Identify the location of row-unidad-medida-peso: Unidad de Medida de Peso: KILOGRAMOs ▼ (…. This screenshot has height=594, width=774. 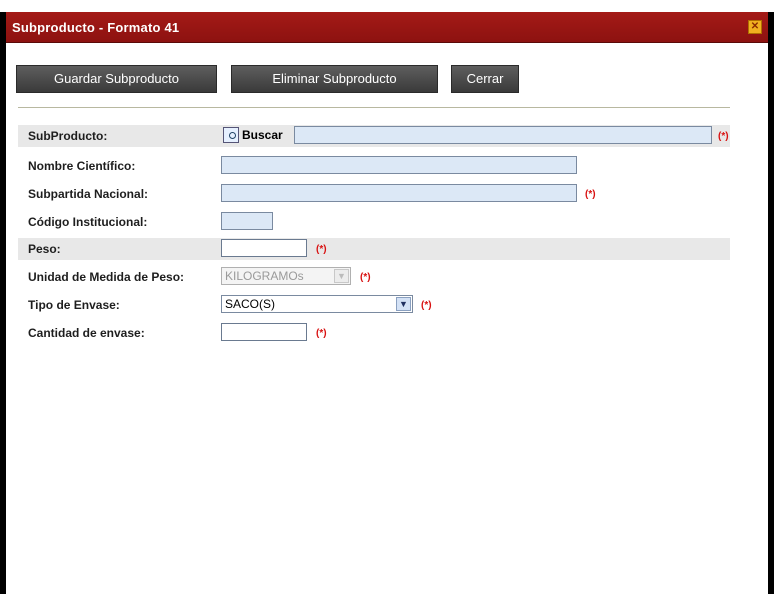
(374, 277).